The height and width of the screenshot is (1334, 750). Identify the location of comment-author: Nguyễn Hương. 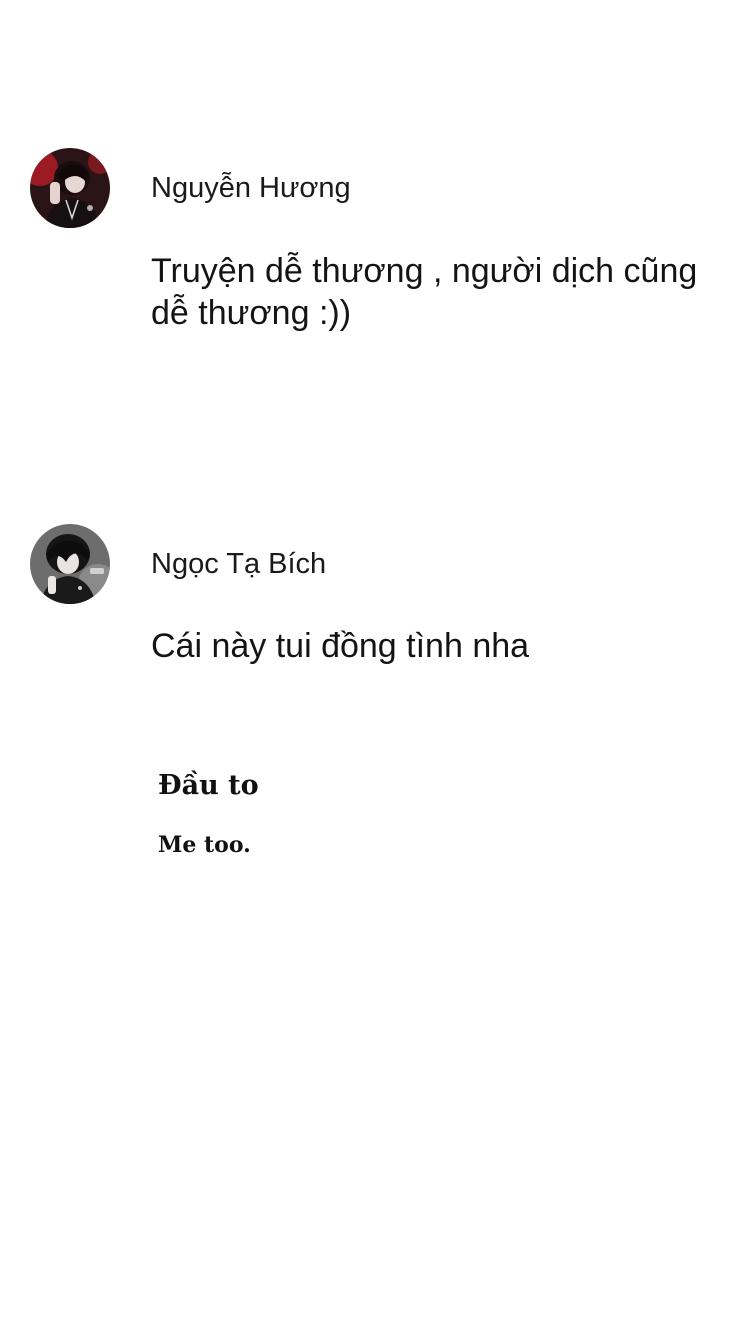
(251, 188).